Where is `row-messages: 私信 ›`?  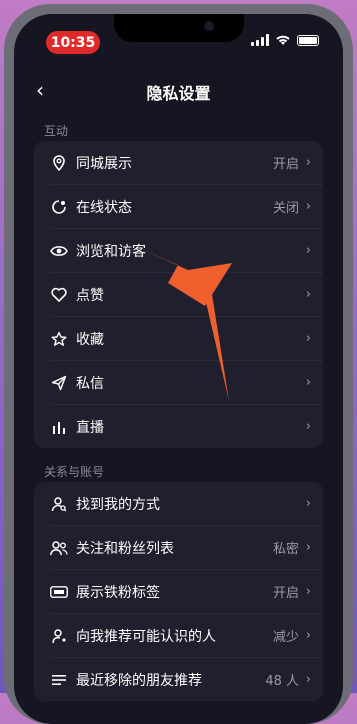
row-messages: 私信 › is located at coordinates (178, 382).